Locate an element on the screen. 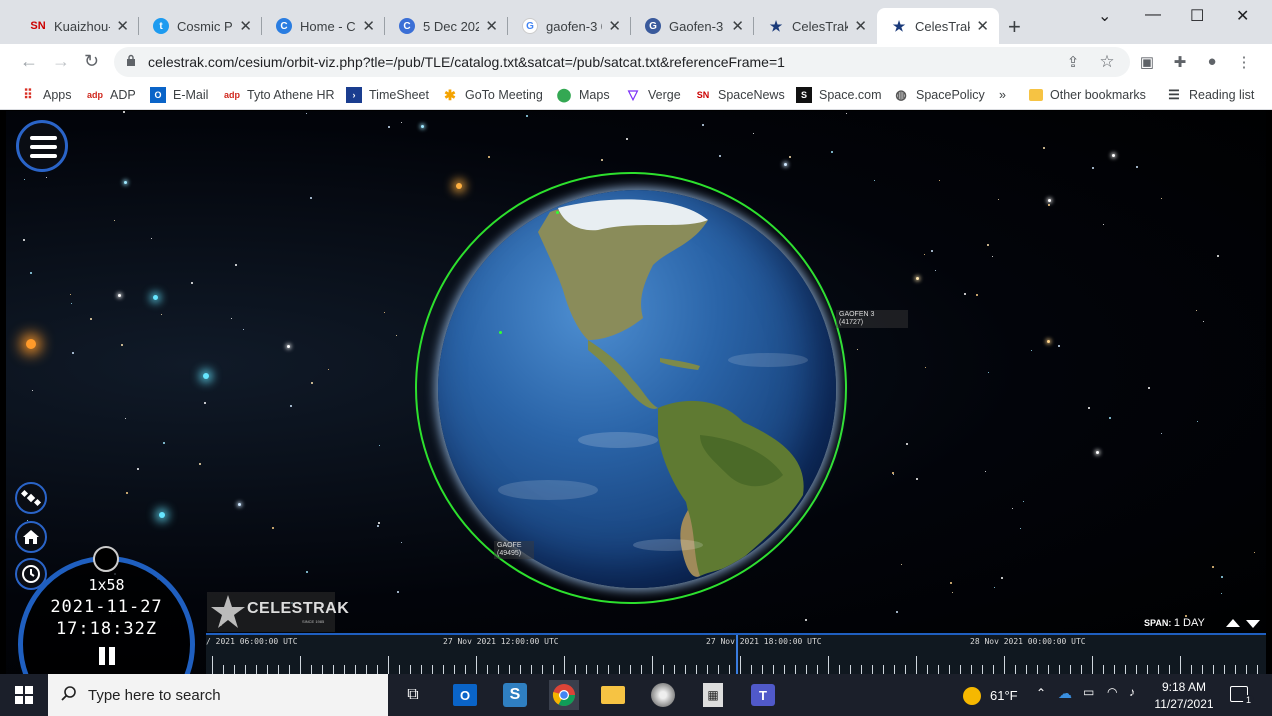 The height and width of the screenshot is (716, 1272). bookmark-maps: ⬤ Maps is located at coordinates (583, 95).